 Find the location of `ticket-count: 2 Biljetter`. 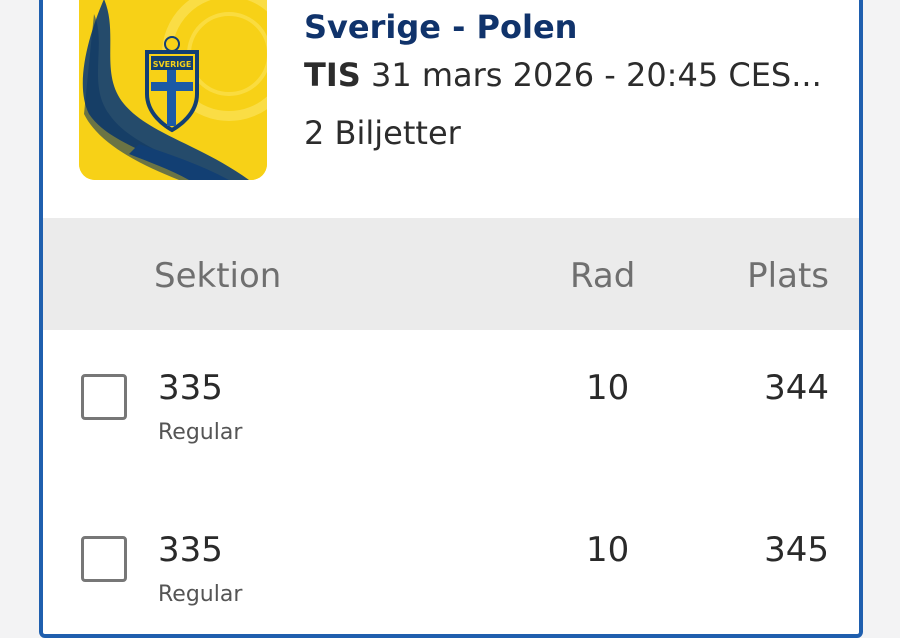

ticket-count: 2 Biljetter is located at coordinates (382, 133).